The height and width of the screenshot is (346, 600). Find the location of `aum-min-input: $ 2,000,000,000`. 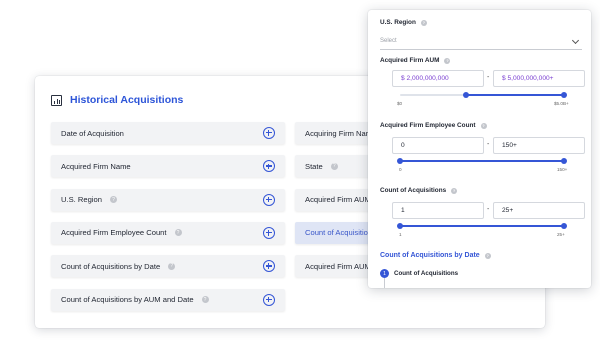

aum-min-input: $ 2,000,000,000 is located at coordinates (438, 78).